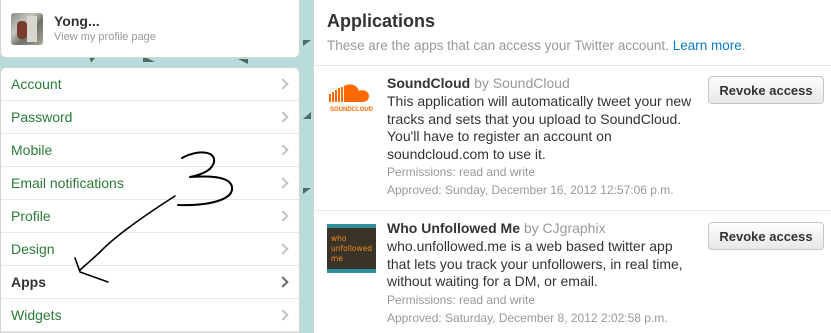 The width and height of the screenshot is (831, 333). Describe the element at coordinates (36, 84) in the screenshot. I see `menu-item-label: Account` at that location.